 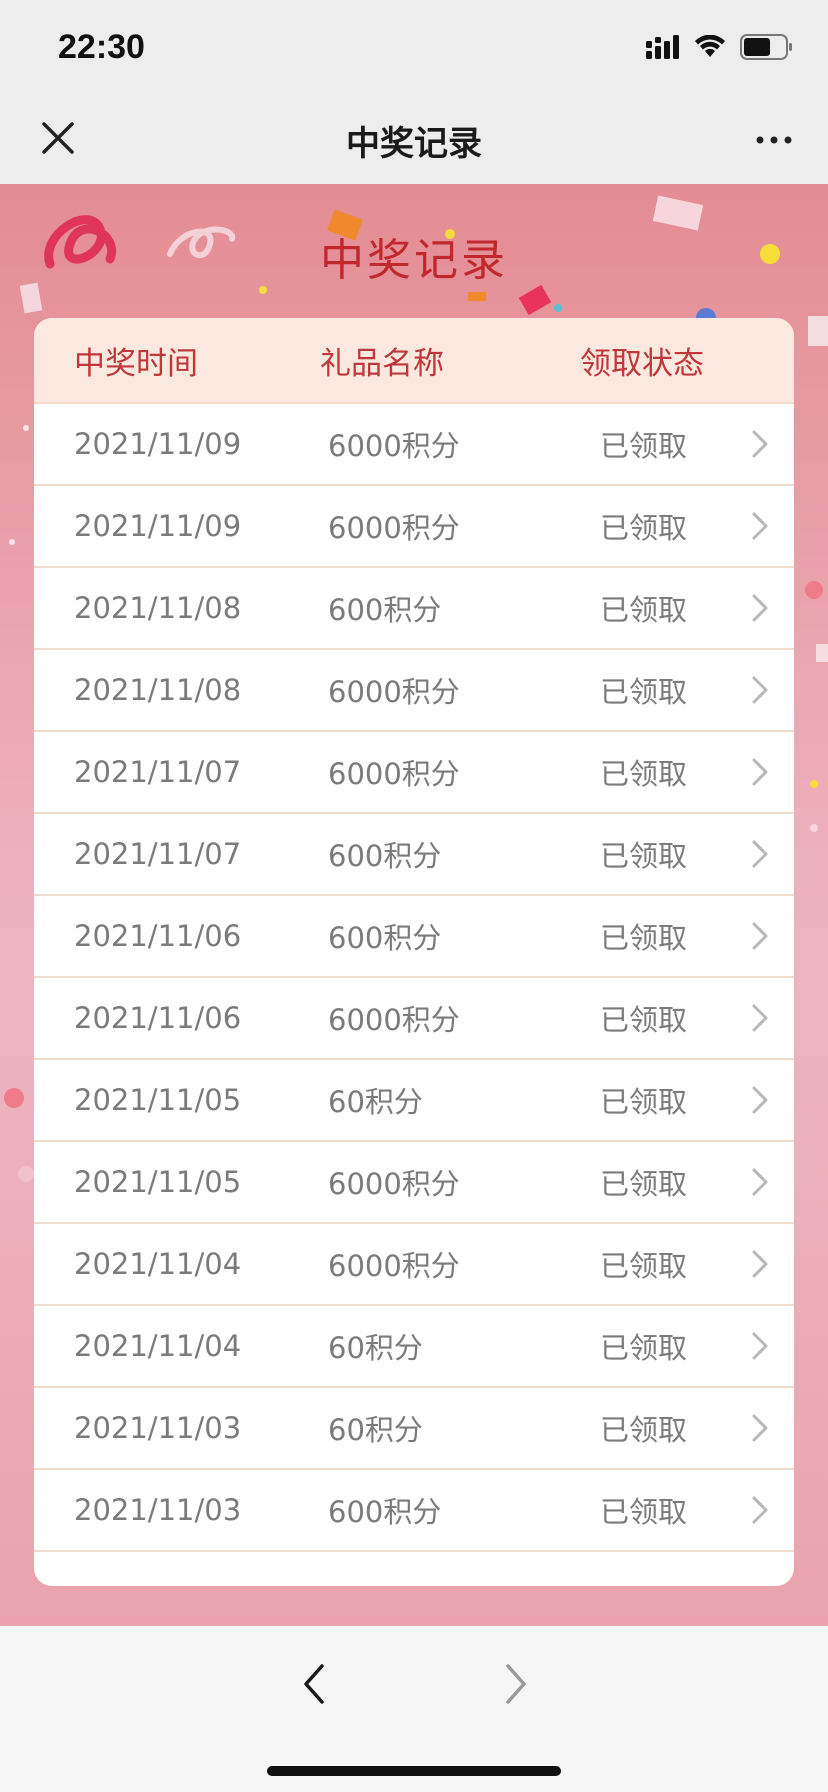 I want to click on table-row: 2021/11/07 600积分 已领取, so click(x=414, y=855).